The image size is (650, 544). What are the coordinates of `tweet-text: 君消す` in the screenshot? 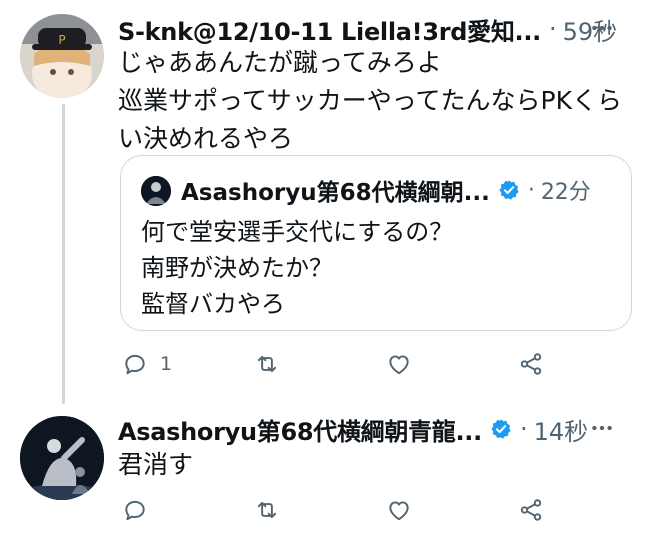 It's located at (378, 465).